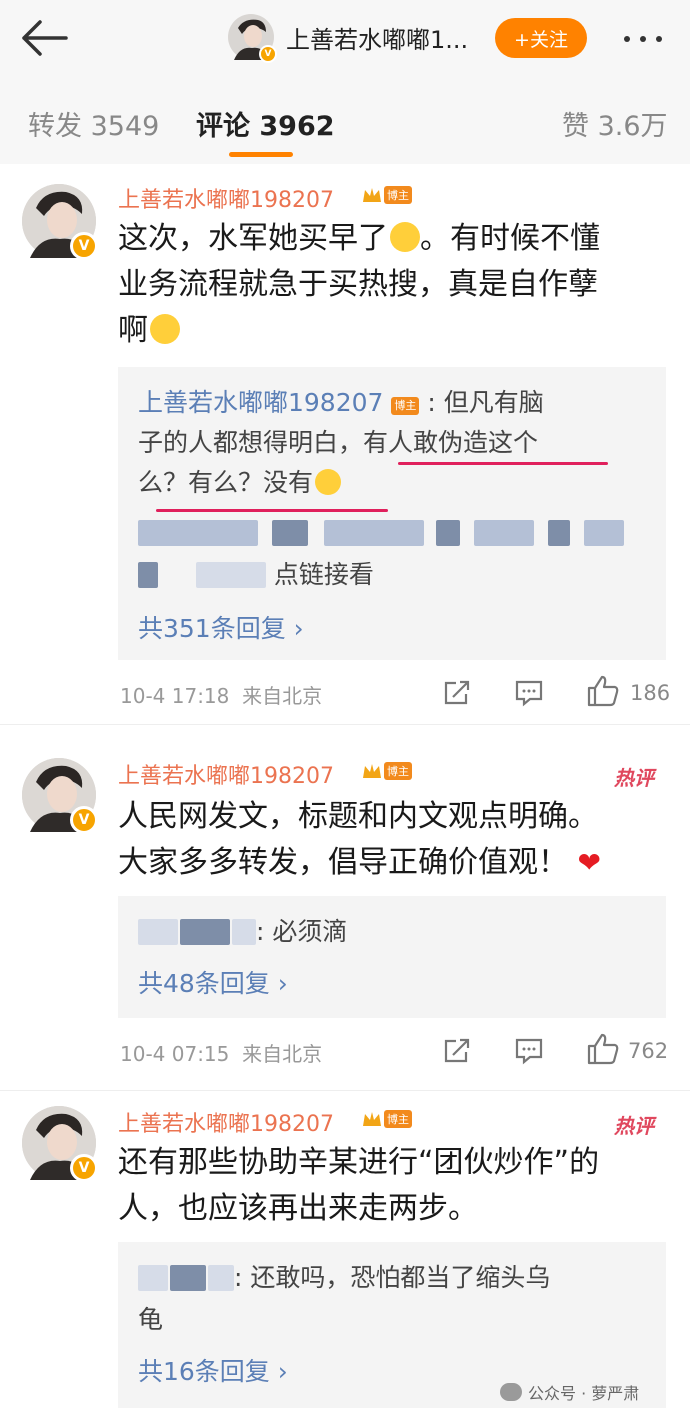 The width and height of the screenshot is (690, 1418). Describe the element at coordinates (589, 862) in the screenshot. I see `heart-emoji-icon: ❤` at that location.